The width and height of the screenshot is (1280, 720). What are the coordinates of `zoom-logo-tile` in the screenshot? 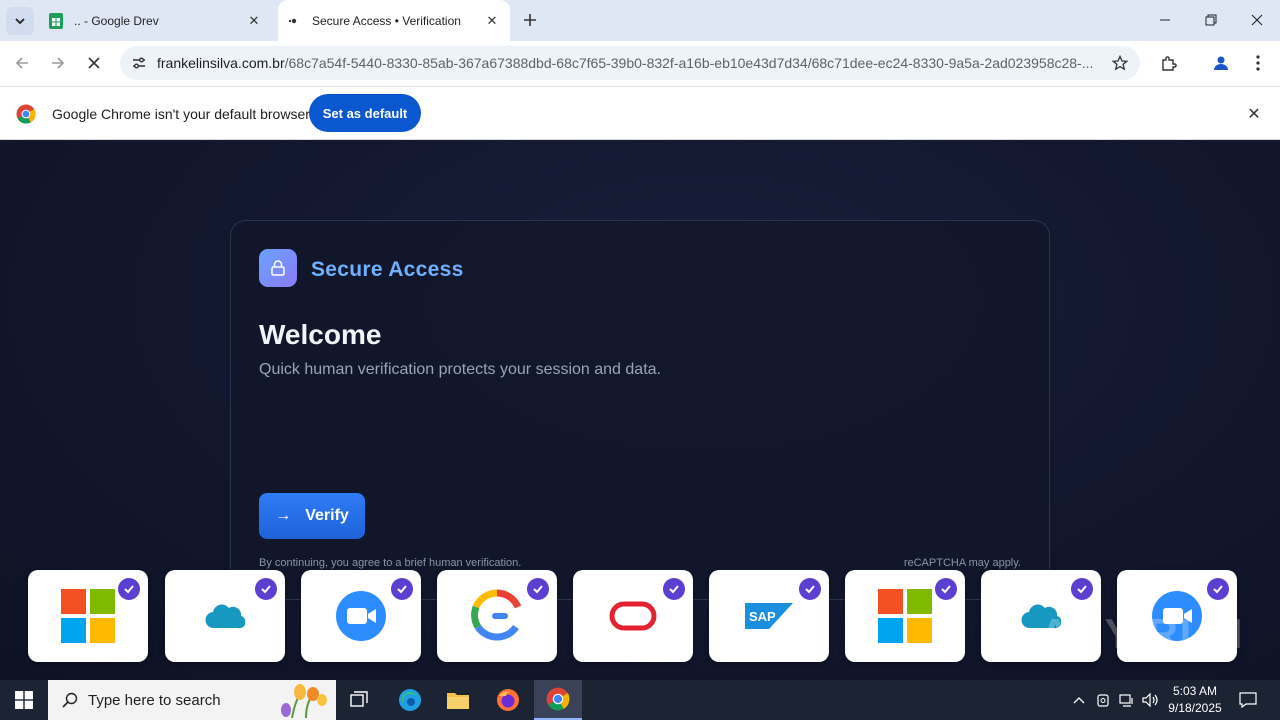 It's located at (361, 616).